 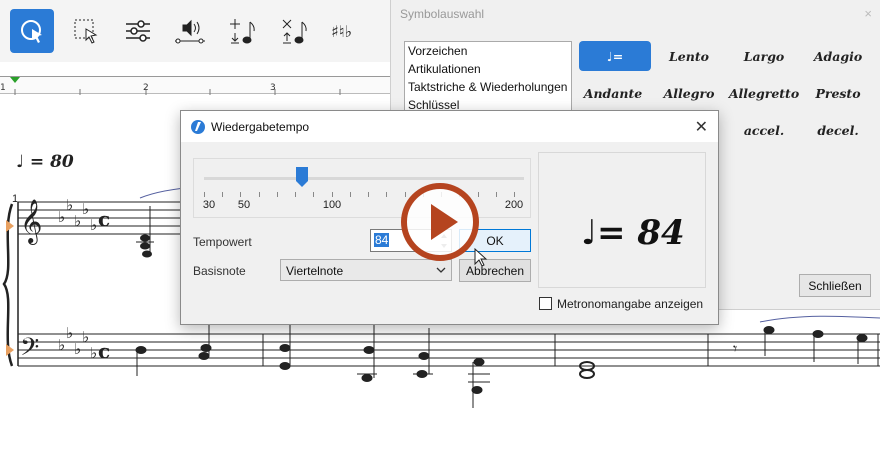 I want to click on main-toolbar: ♯♮♭, so click(x=197, y=31).